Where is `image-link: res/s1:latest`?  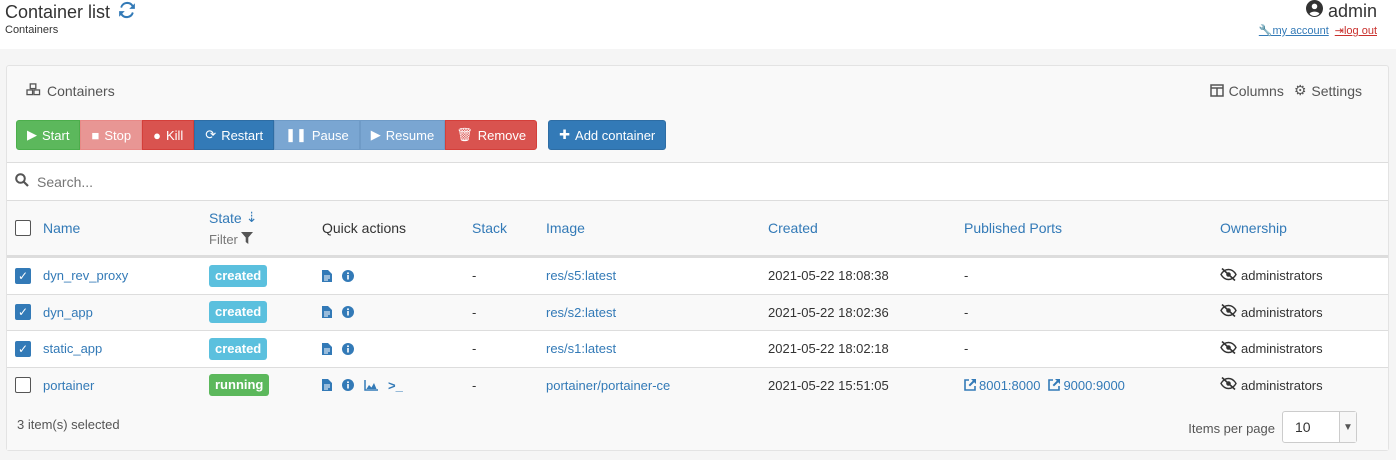
image-link: res/s1:latest is located at coordinates (581, 348).